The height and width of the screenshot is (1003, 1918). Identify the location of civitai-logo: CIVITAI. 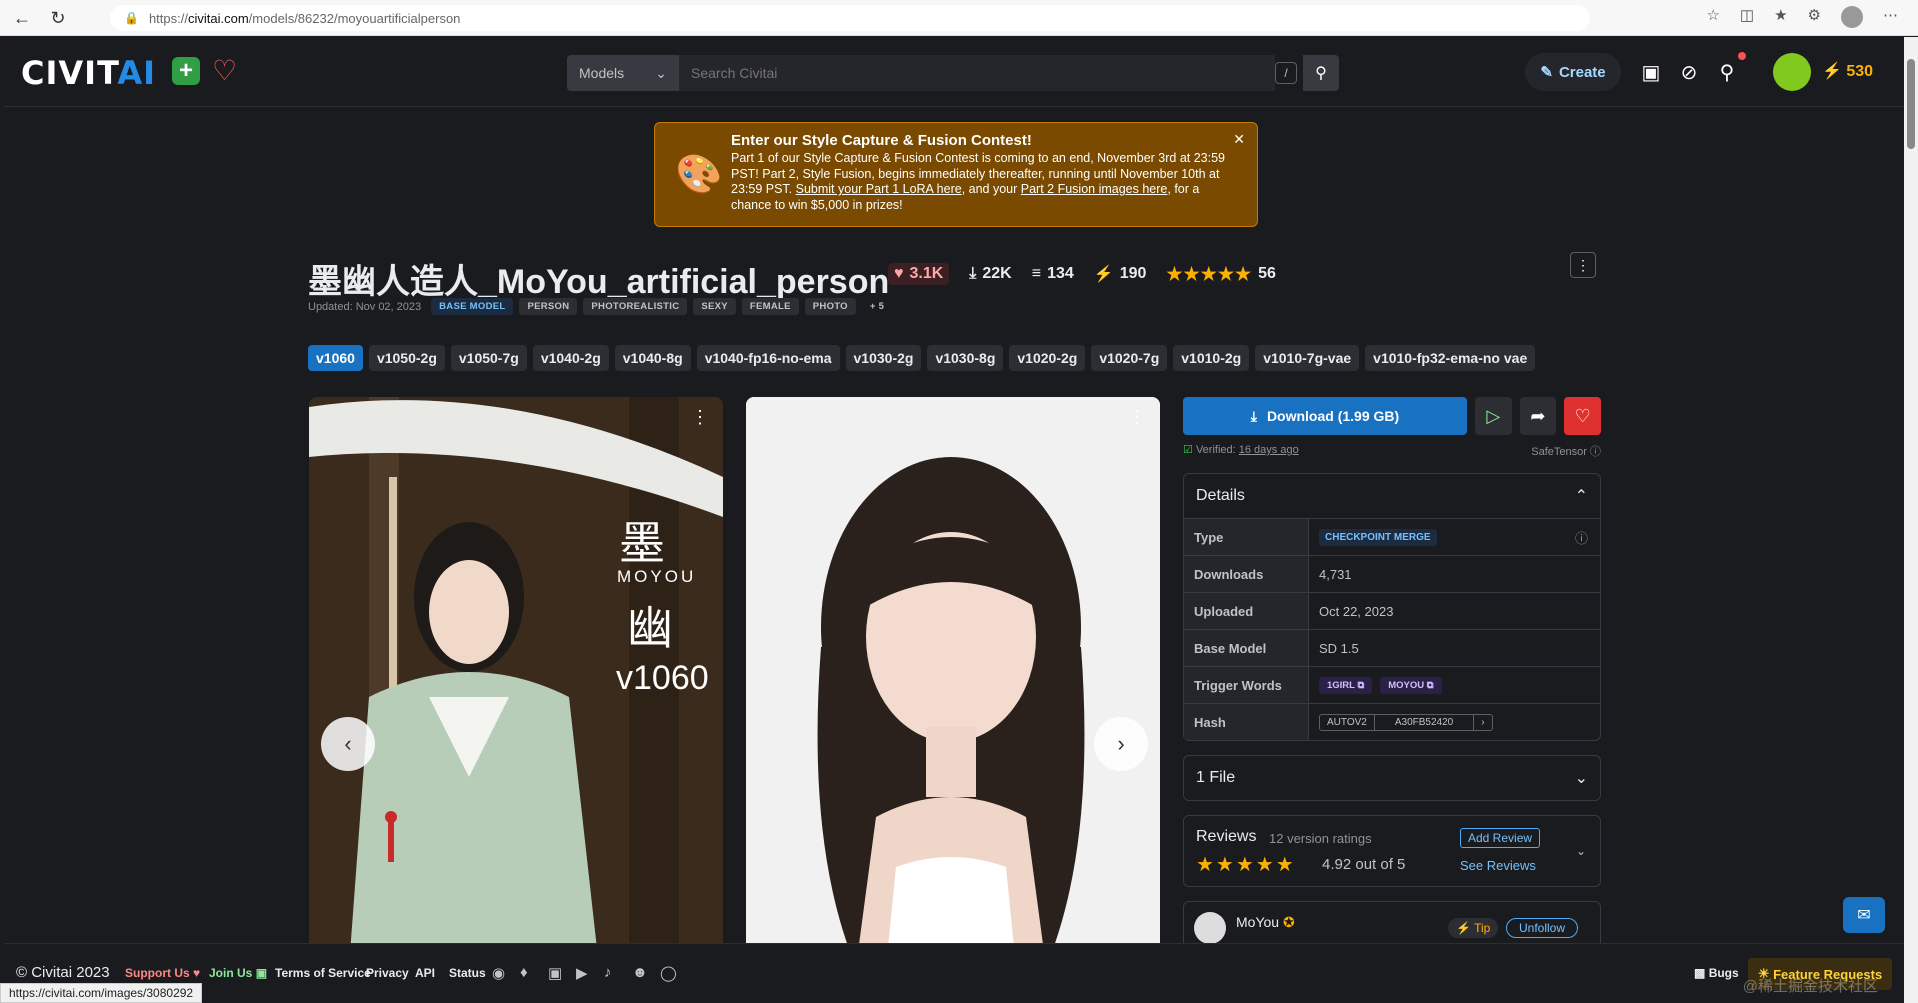
(88, 73).